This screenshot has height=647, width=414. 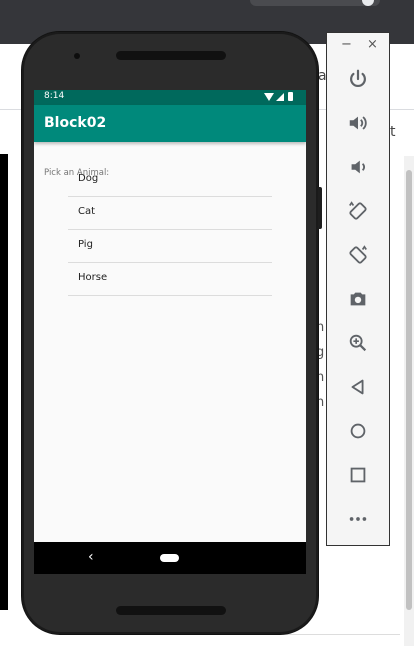 I want to click on animal-list: Dog Cat Pig Horse, so click(x=170, y=234).